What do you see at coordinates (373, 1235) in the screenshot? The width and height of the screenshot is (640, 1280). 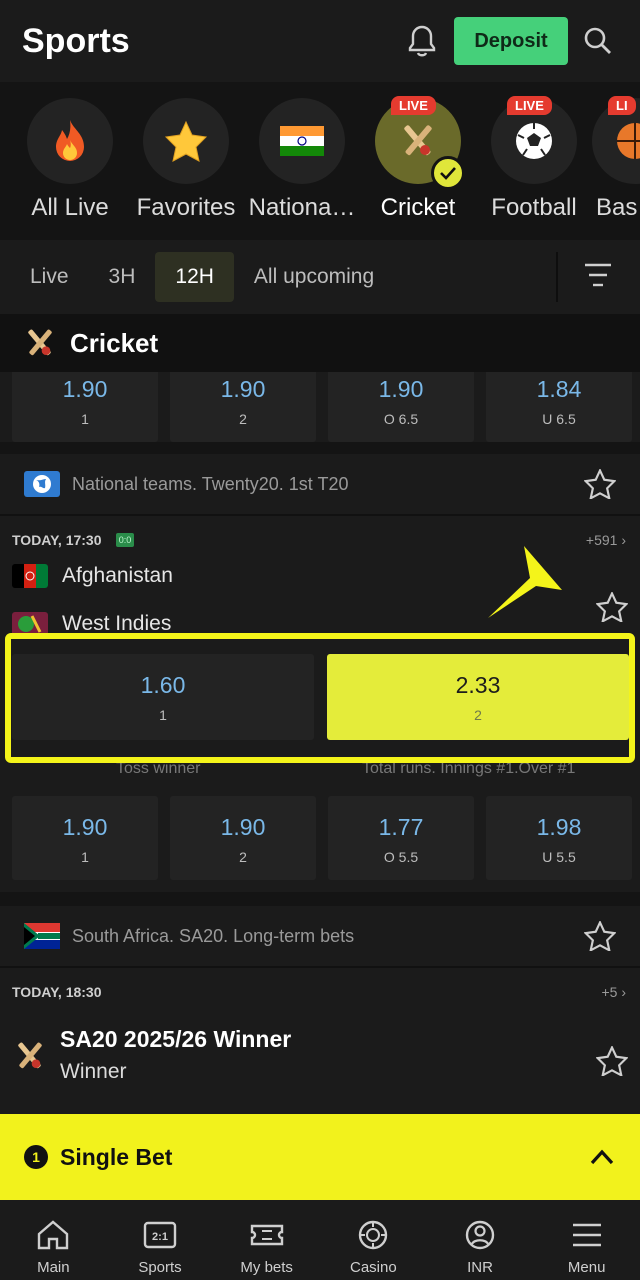 I see `casino-chip-icon` at bounding box center [373, 1235].